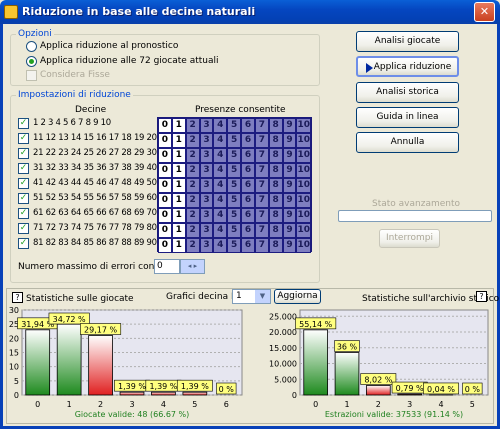 The width and height of the screenshot is (500, 429). Describe the element at coordinates (31, 75) in the screenshot. I see `considera-fisse-checkbox` at that location.